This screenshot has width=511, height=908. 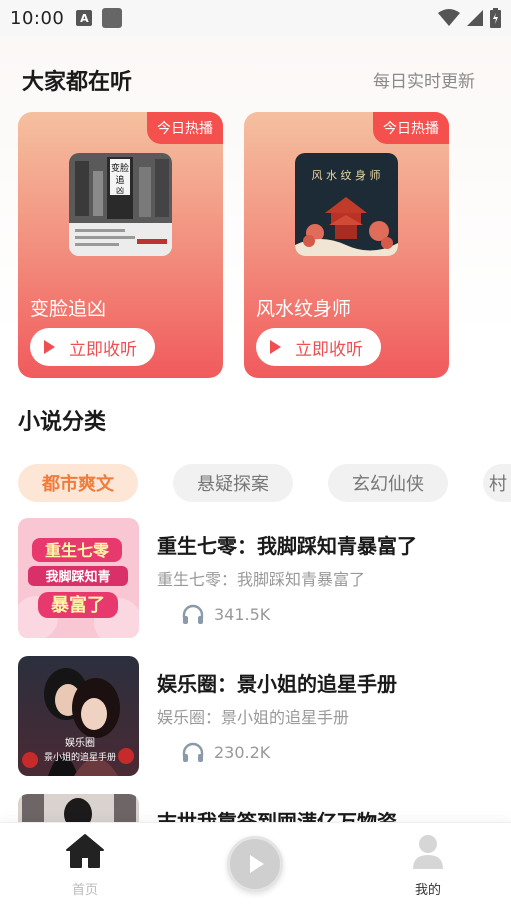 I want to click on play-count: 230.2K, so click(x=226, y=752).